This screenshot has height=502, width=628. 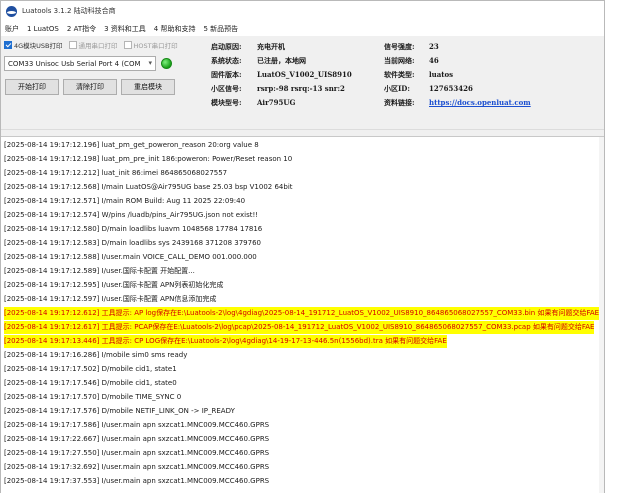 I want to click on checkbox-host-print-label: HOST串口打印, so click(x=155, y=46).